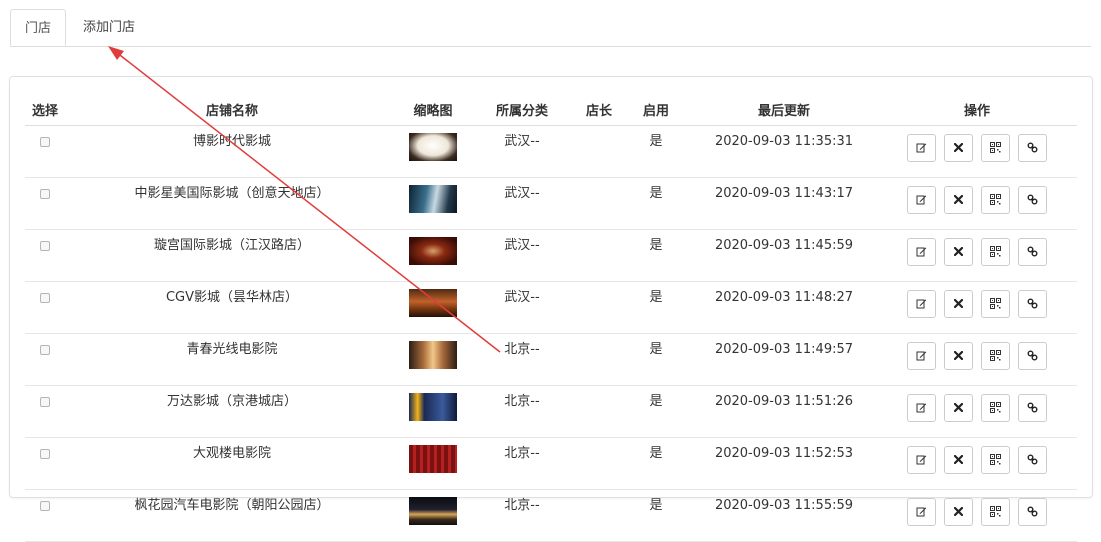  Describe the element at coordinates (784, 297) in the screenshot. I see `store-last-updated: 2020-09-03 11:48:27` at that location.